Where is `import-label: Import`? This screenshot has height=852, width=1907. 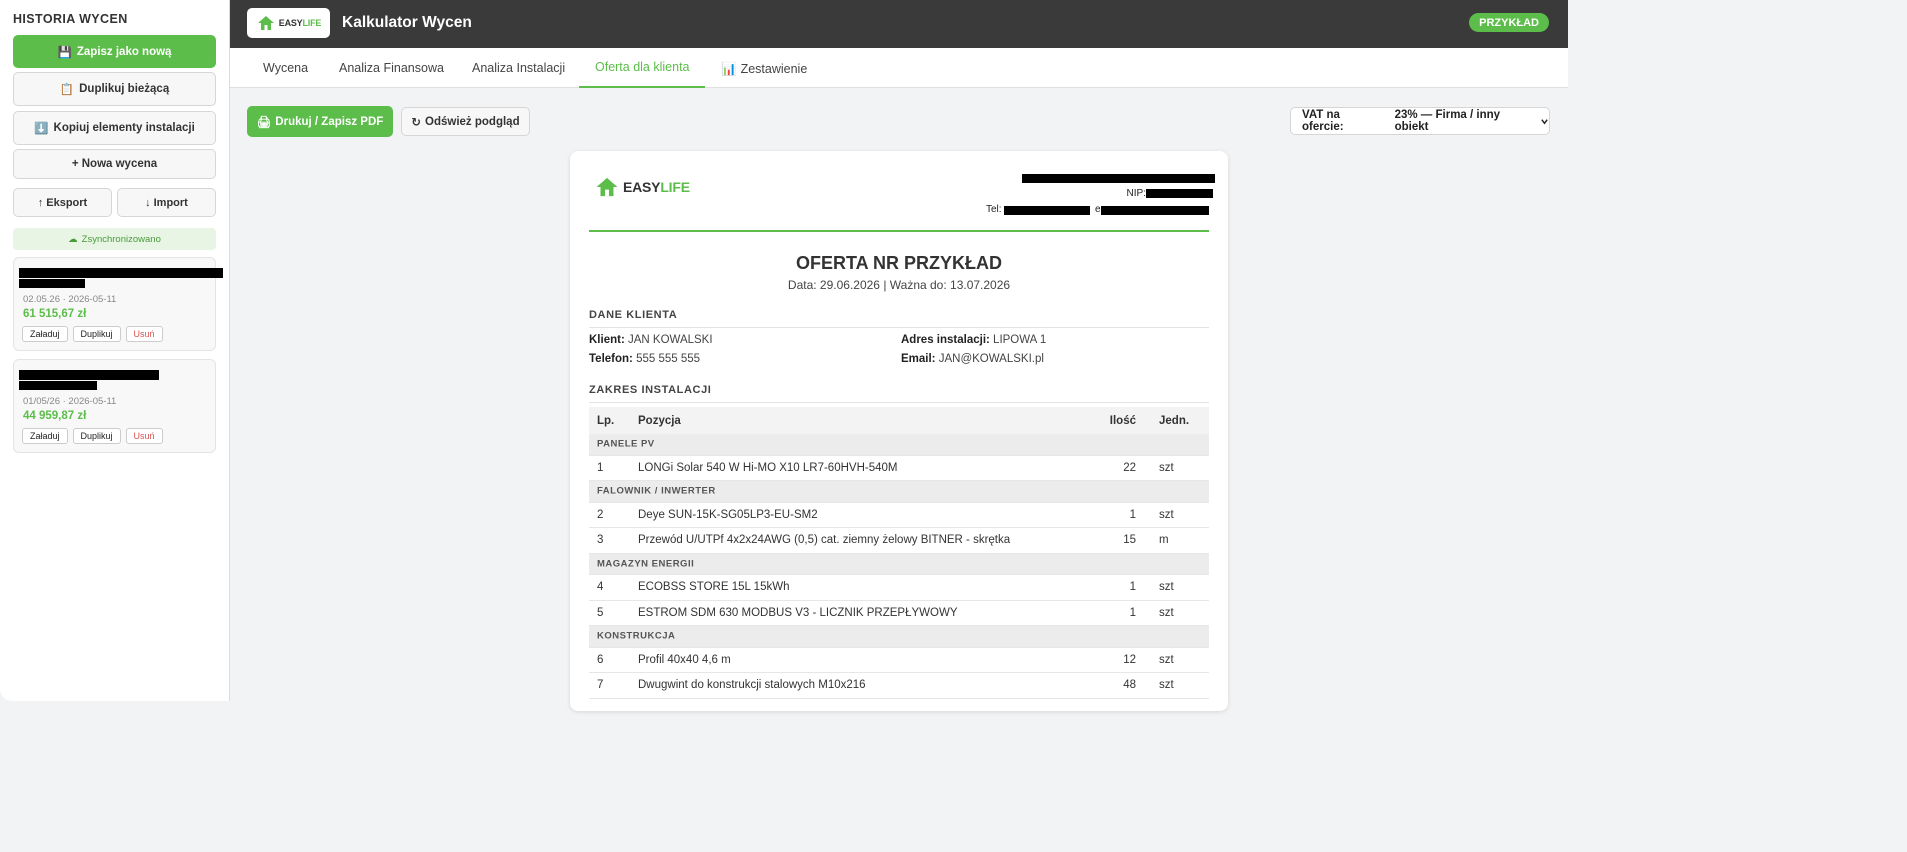
import-label: Import is located at coordinates (170, 202).